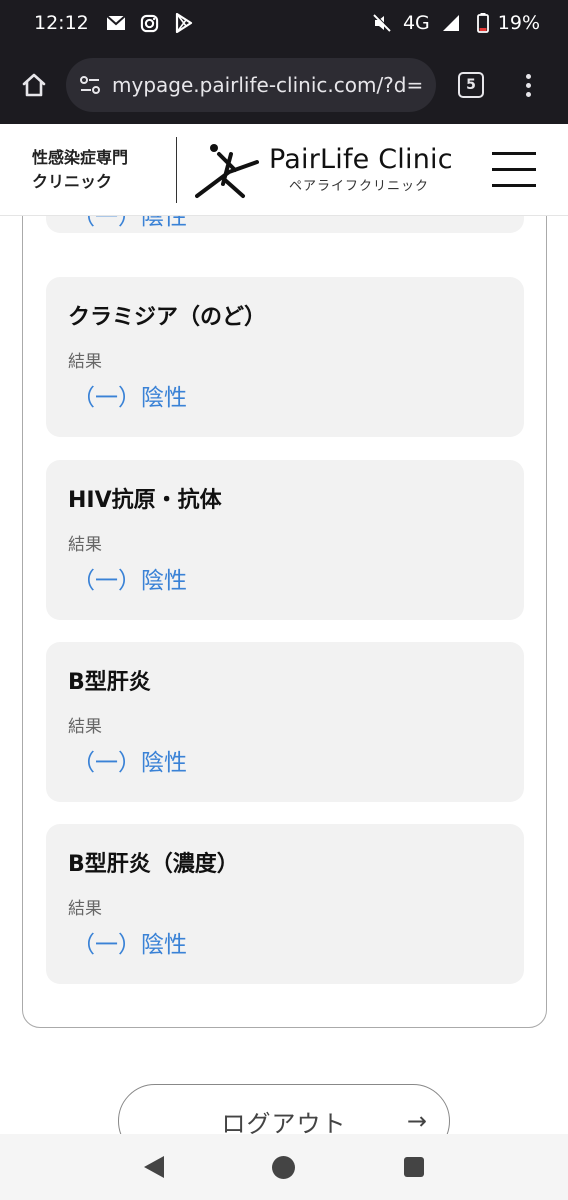 This screenshot has width=568, height=1200. Describe the element at coordinates (80, 157) in the screenshot. I see `tagline-line-1: 性感染症専門` at that location.